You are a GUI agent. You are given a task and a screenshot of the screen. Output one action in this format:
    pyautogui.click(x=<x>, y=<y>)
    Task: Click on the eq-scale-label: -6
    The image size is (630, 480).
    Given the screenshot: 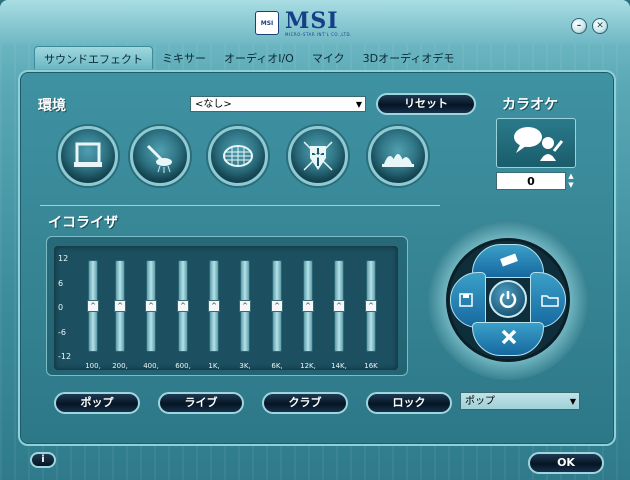 What is the action you would take?
    pyautogui.click(x=62, y=332)
    